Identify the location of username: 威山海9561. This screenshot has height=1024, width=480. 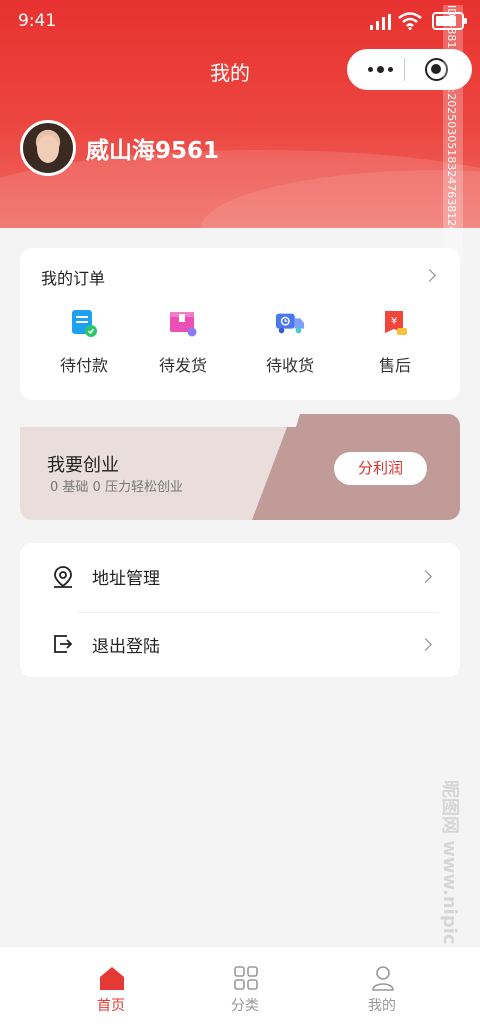
(153, 151).